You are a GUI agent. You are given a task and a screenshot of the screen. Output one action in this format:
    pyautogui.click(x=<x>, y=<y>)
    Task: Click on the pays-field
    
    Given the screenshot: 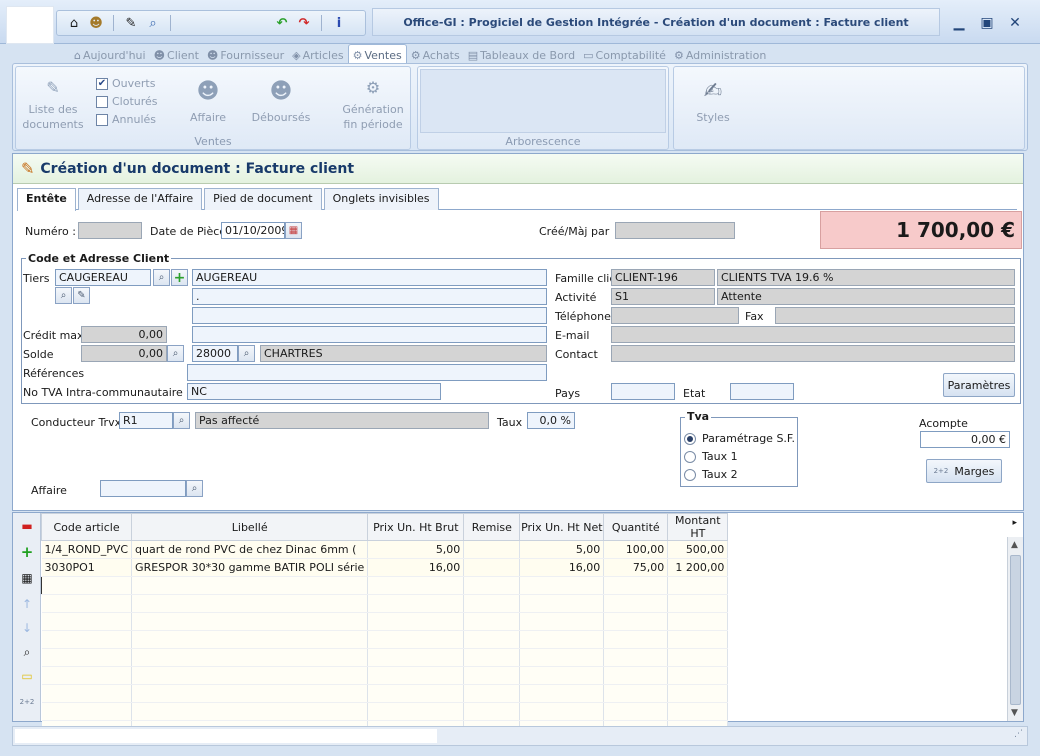 What is the action you would take?
    pyautogui.click(x=643, y=391)
    